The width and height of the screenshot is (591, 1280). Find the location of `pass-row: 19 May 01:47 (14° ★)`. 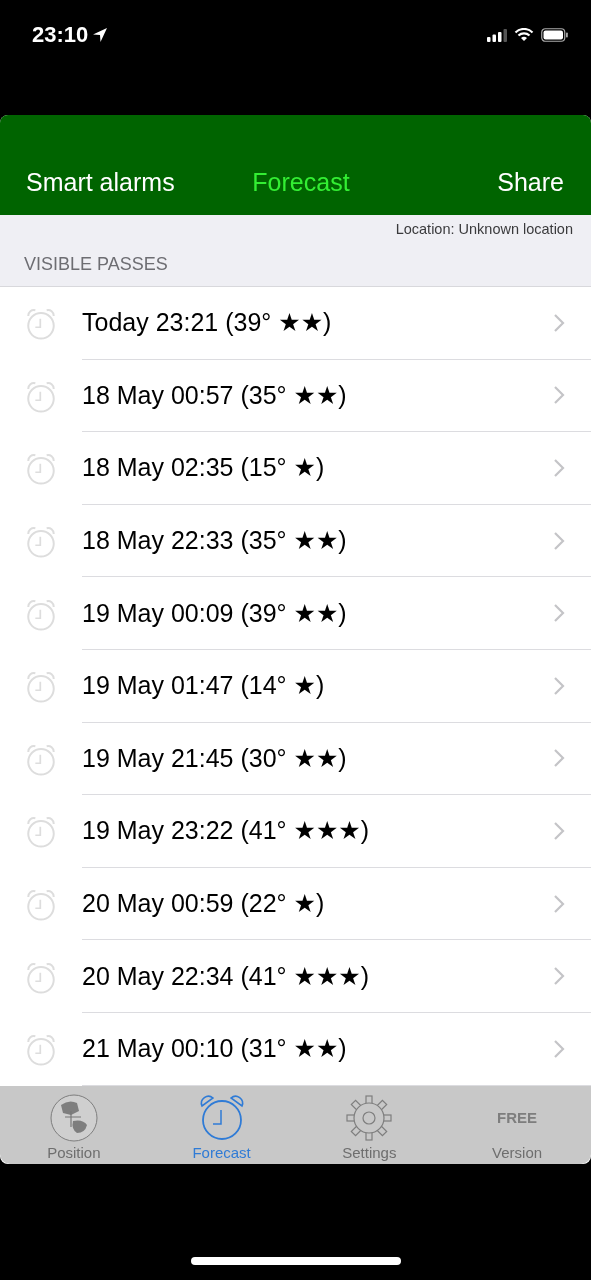

pass-row: 19 May 01:47 (14° ★) is located at coordinates (295, 686).